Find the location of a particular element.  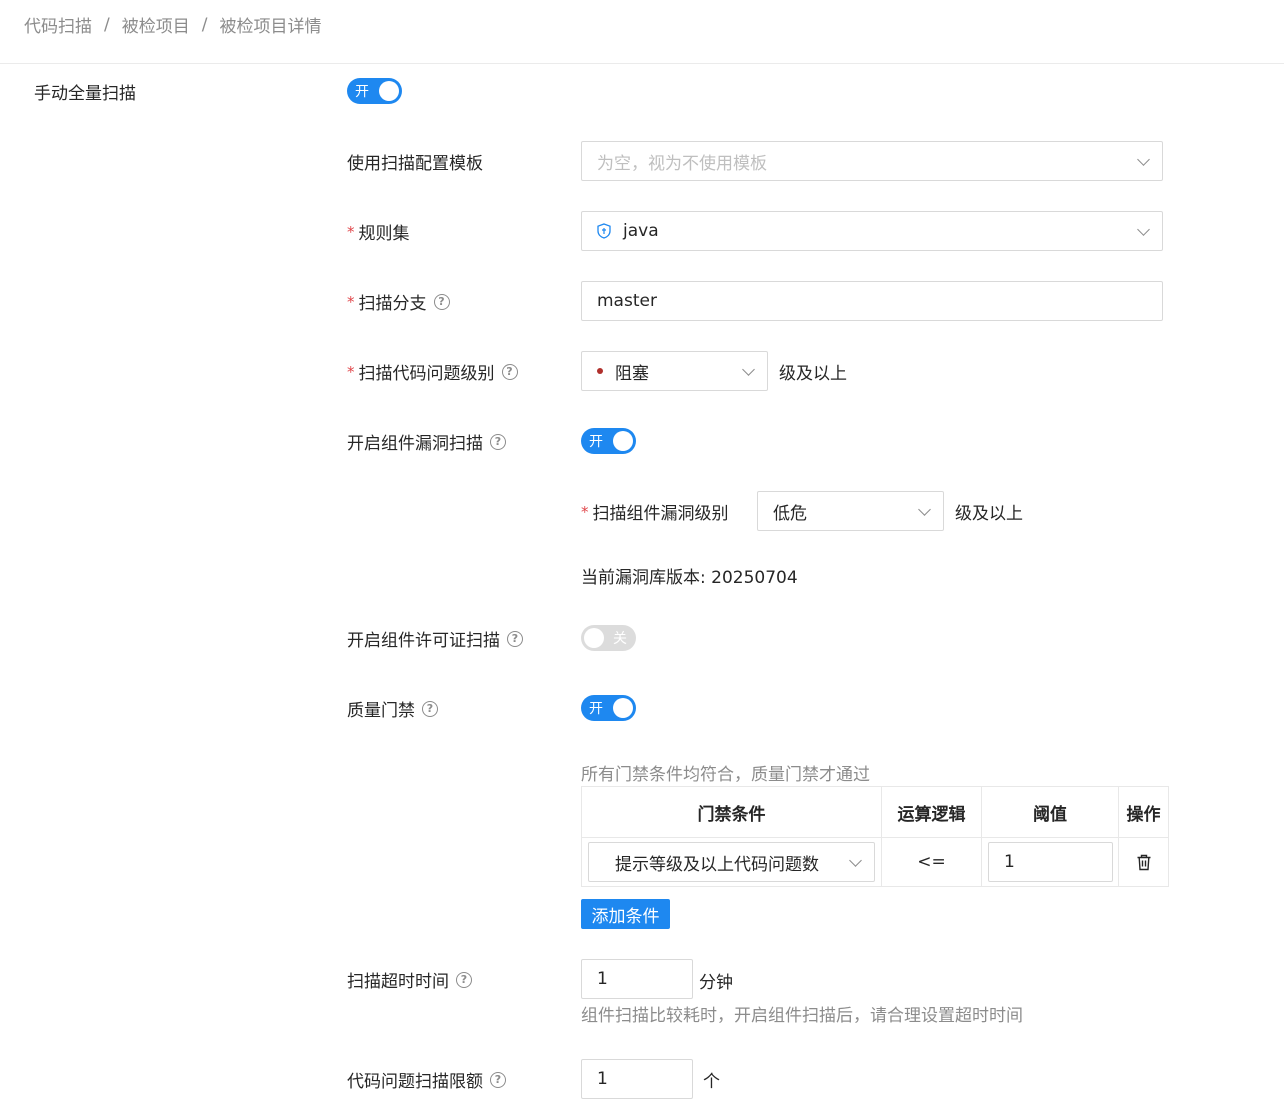

column-header-actions: 操作 is located at coordinates (1143, 814).